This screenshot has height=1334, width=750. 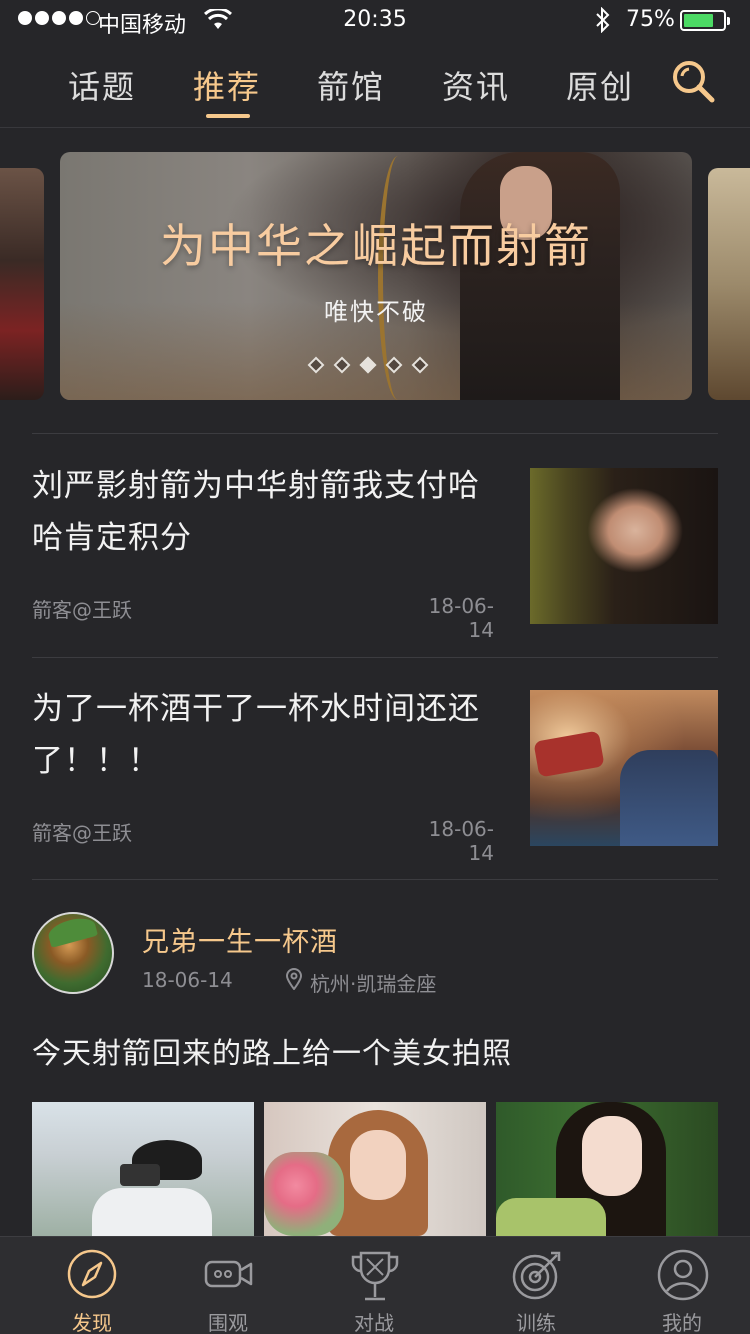 What do you see at coordinates (375, 20) in the screenshot?
I see `status-bar: 中国移动 20:35 75%` at bounding box center [375, 20].